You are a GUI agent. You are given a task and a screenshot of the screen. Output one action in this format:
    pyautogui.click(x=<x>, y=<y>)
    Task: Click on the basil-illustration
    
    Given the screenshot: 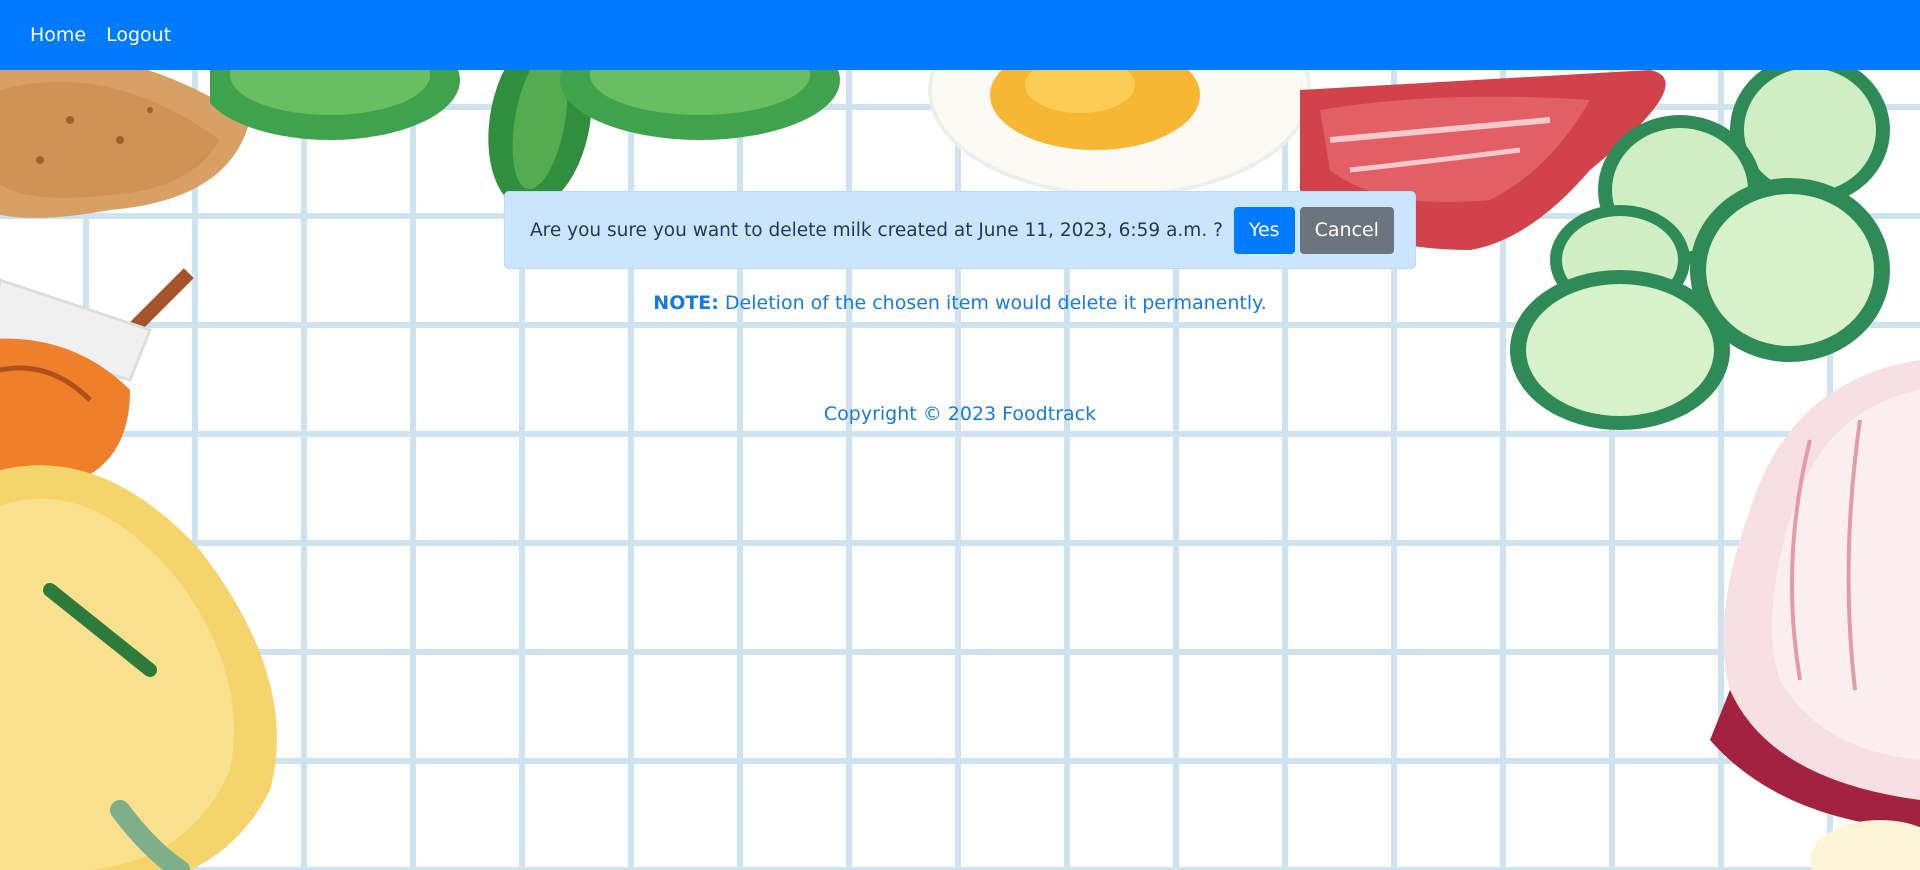 What is the action you would take?
    pyautogui.click(x=525, y=135)
    